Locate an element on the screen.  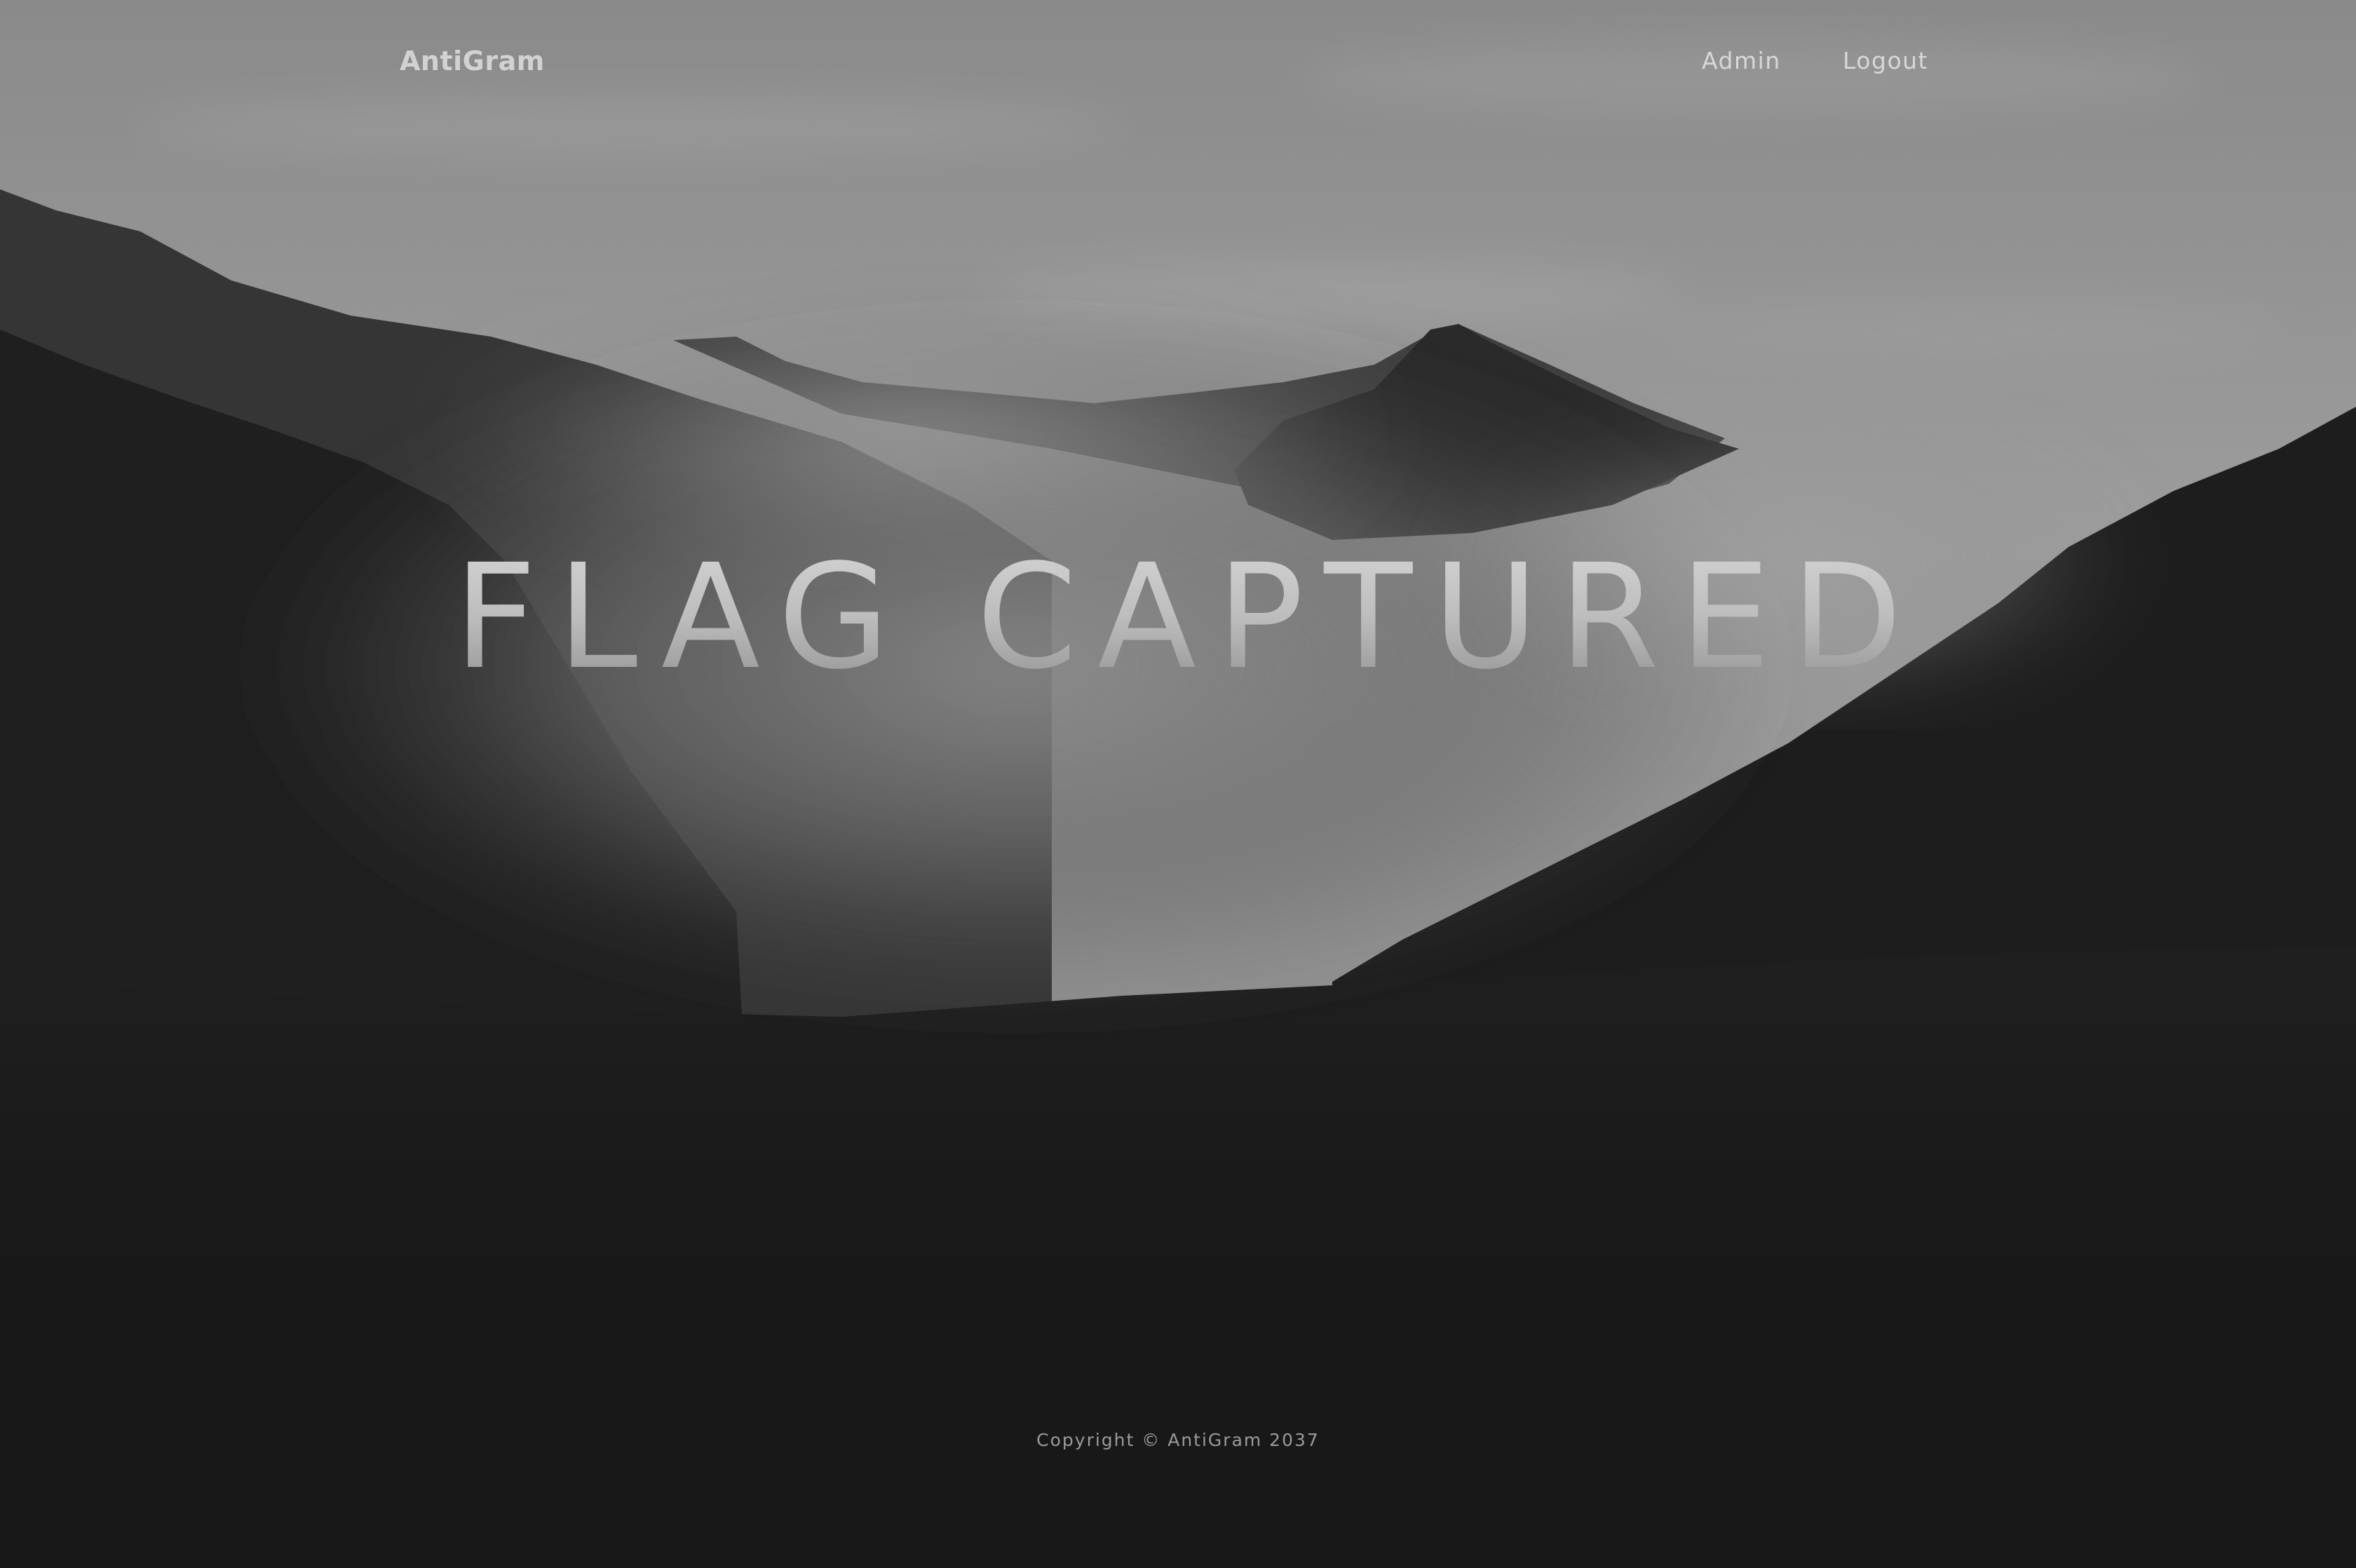
navbar: AntiGram Admin Logout is located at coordinates (1178, 61).